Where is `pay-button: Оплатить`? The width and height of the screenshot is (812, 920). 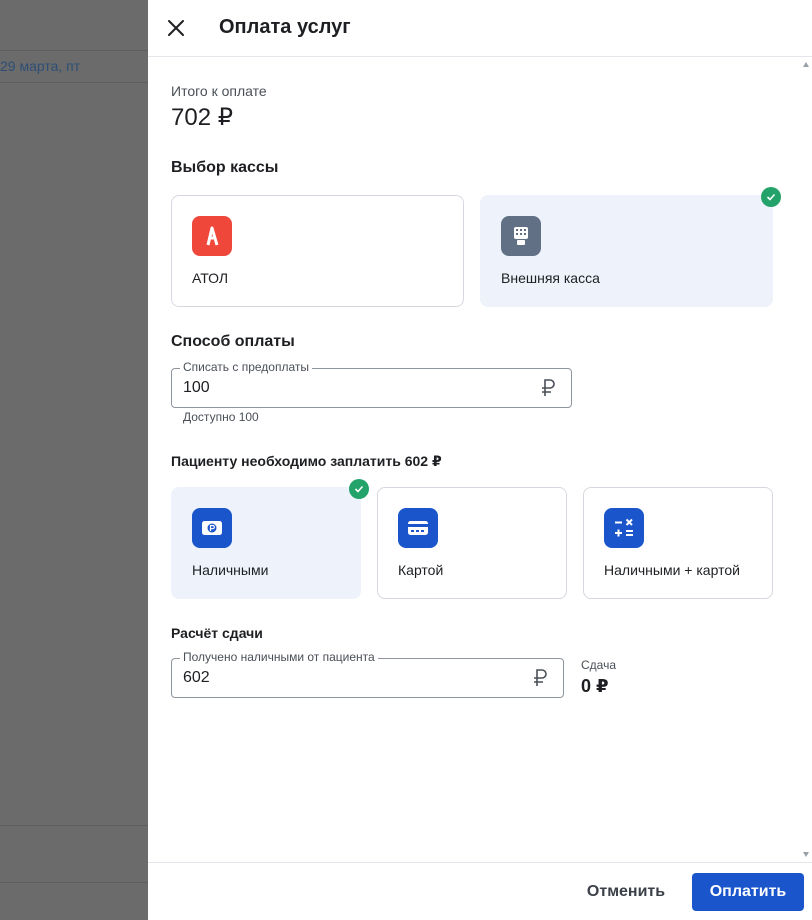
pay-button: Оплатить is located at coordinates (748, 892).